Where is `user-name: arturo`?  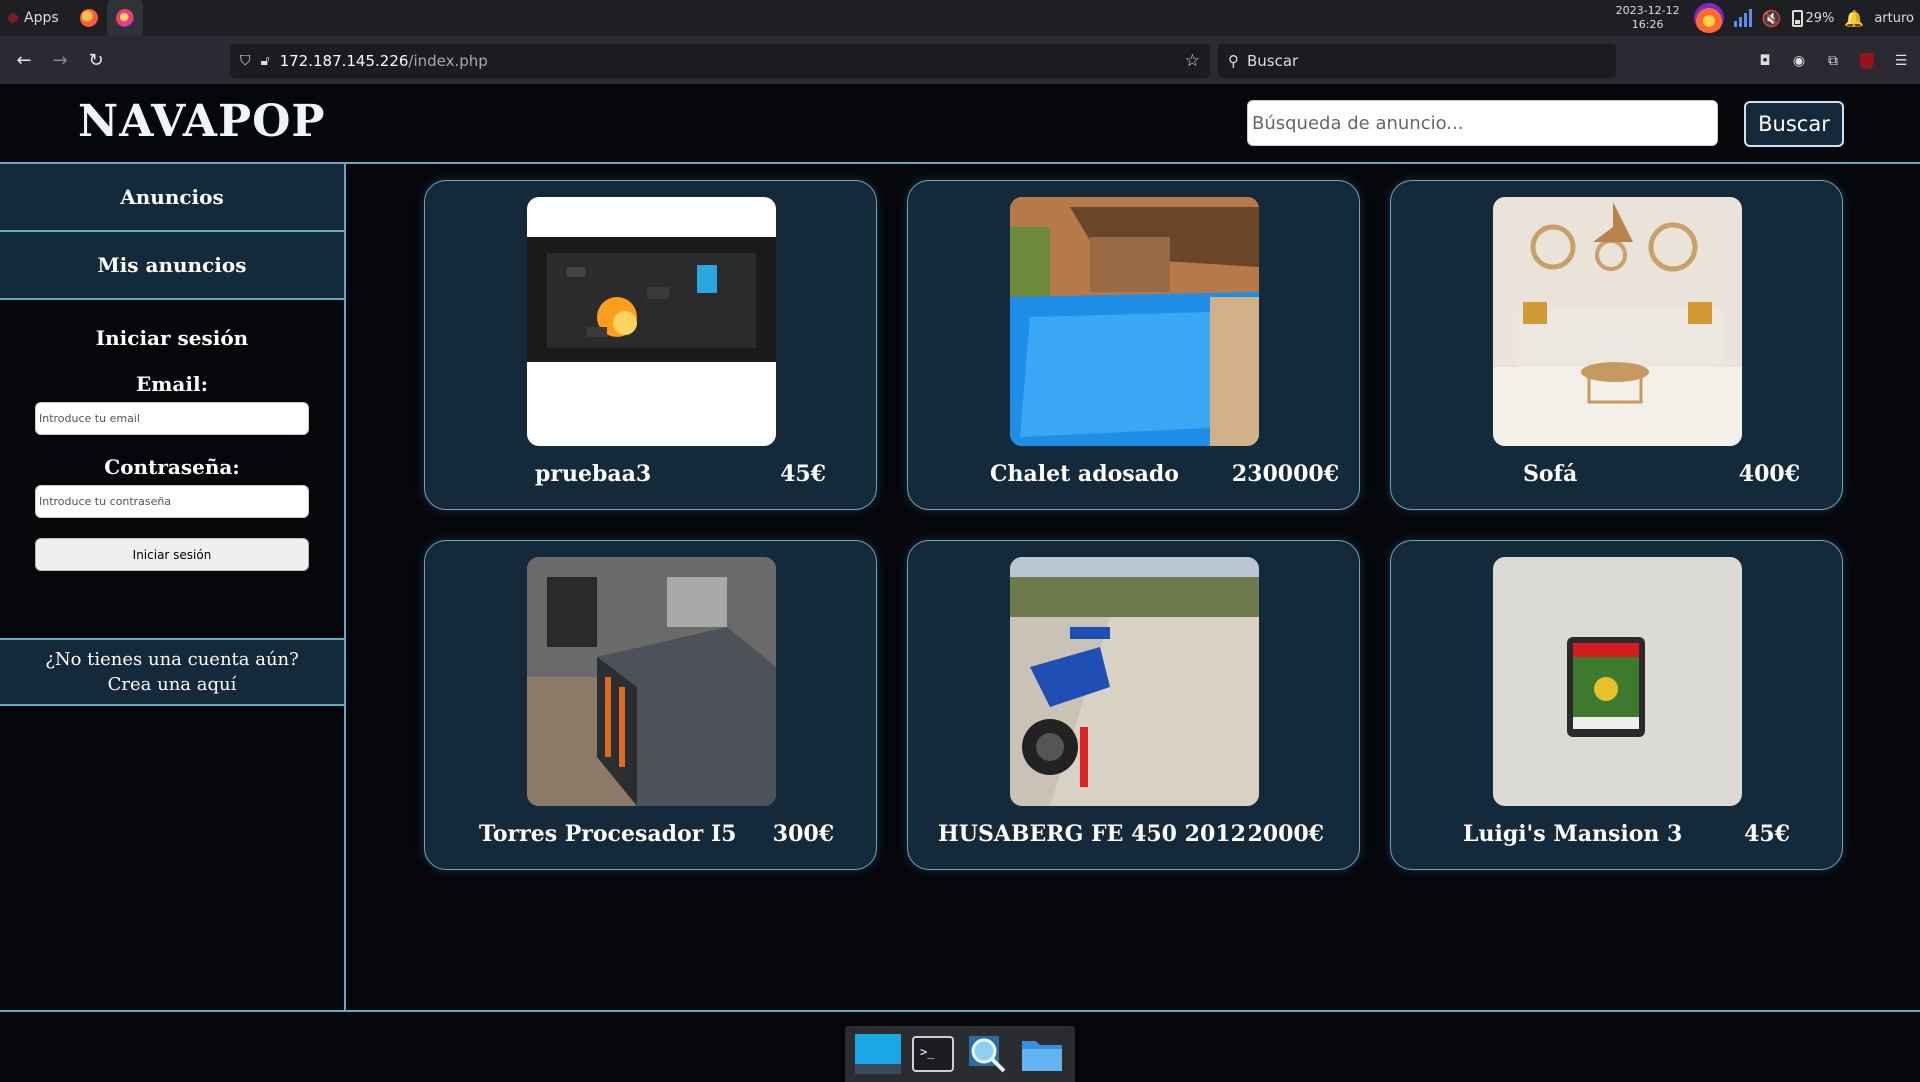 user-name: arturo is located at coordinates (1894, 18).